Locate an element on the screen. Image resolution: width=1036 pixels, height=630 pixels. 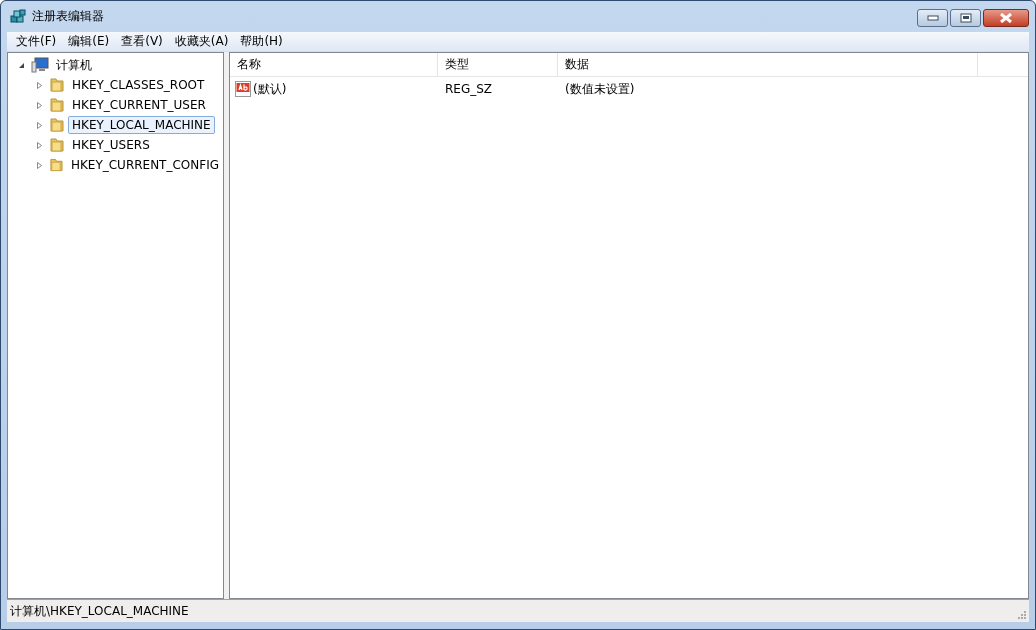
tree-item: HKEY_CLASSES_ROOT is located at coordinates (138, 85).